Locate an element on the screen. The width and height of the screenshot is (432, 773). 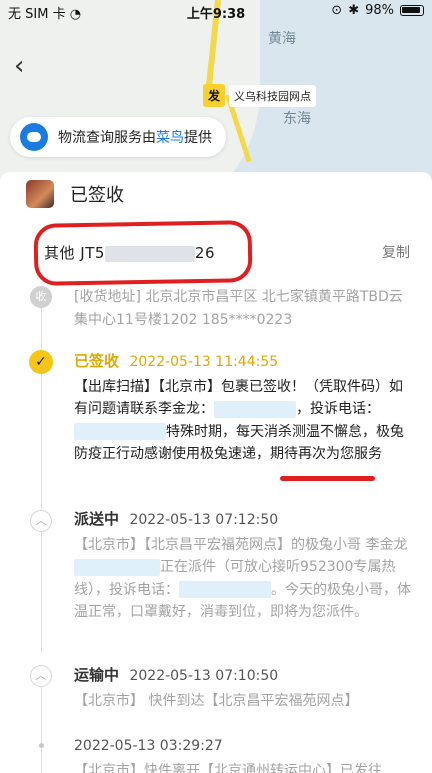
bluetooth-icon: ✱ is located at coordinates (354, 10).